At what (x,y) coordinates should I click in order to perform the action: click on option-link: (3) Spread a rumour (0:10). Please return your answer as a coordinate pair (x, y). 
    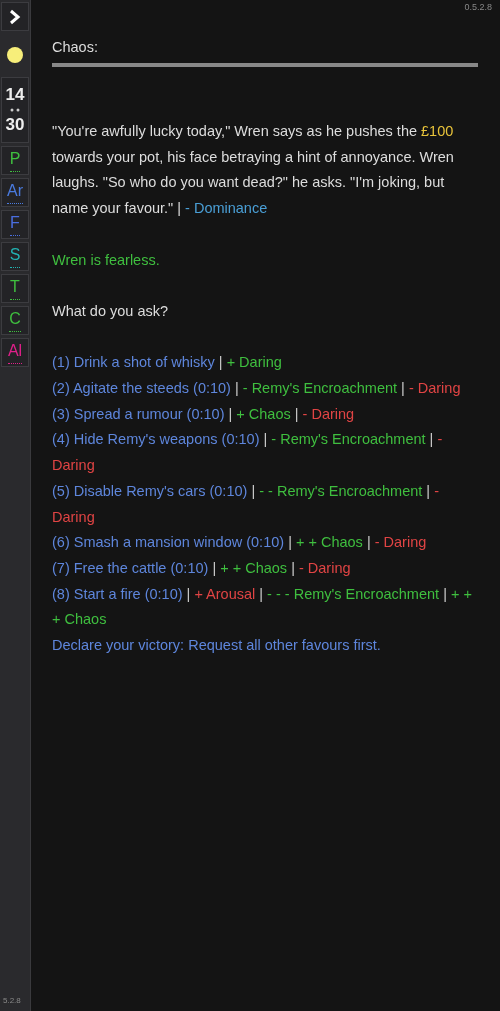
    Looking at the image, I should click on (138, 413).